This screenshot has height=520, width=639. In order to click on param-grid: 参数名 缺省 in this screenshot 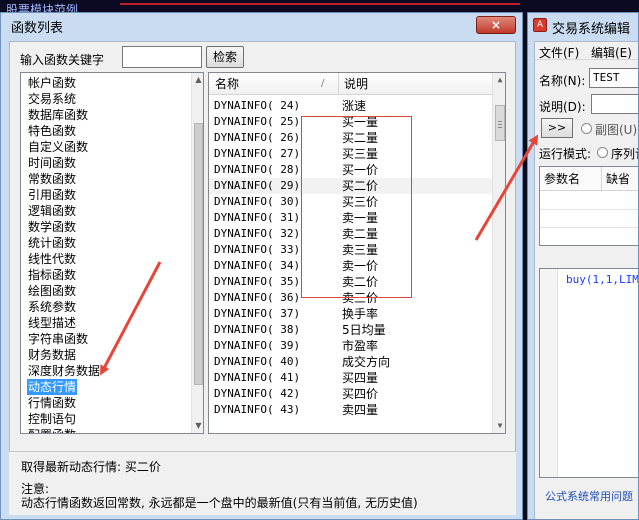, I will do `click(588, 206)`.